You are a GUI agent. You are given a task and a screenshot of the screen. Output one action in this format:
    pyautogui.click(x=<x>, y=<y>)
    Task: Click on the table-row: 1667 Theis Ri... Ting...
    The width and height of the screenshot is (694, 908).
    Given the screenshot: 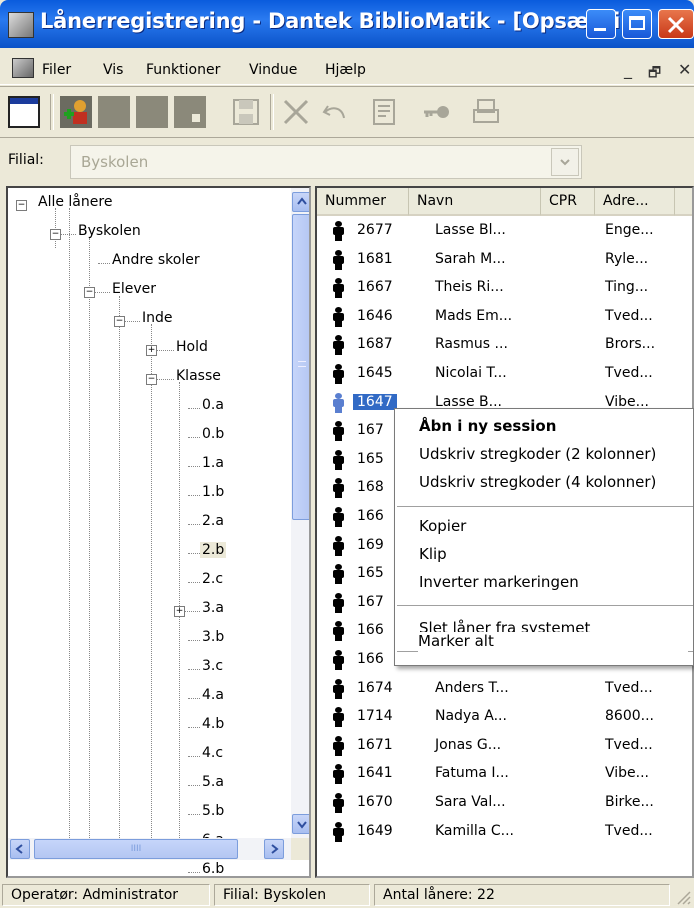 What is the action you would take?
    pyautogui.click(x=504, y=289)
    